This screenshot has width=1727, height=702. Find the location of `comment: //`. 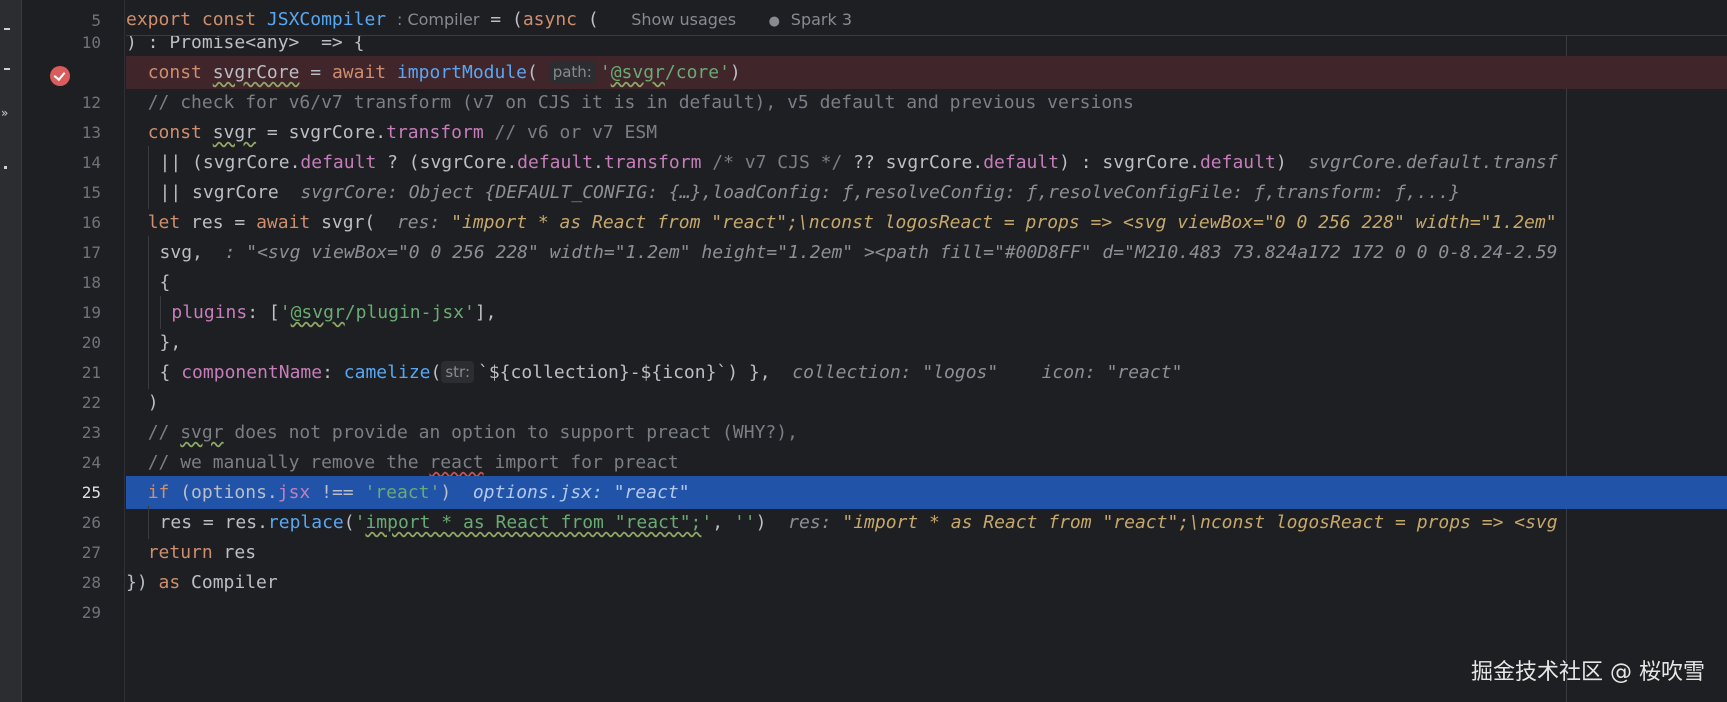

comment: // is located at coordinates (164, 432).